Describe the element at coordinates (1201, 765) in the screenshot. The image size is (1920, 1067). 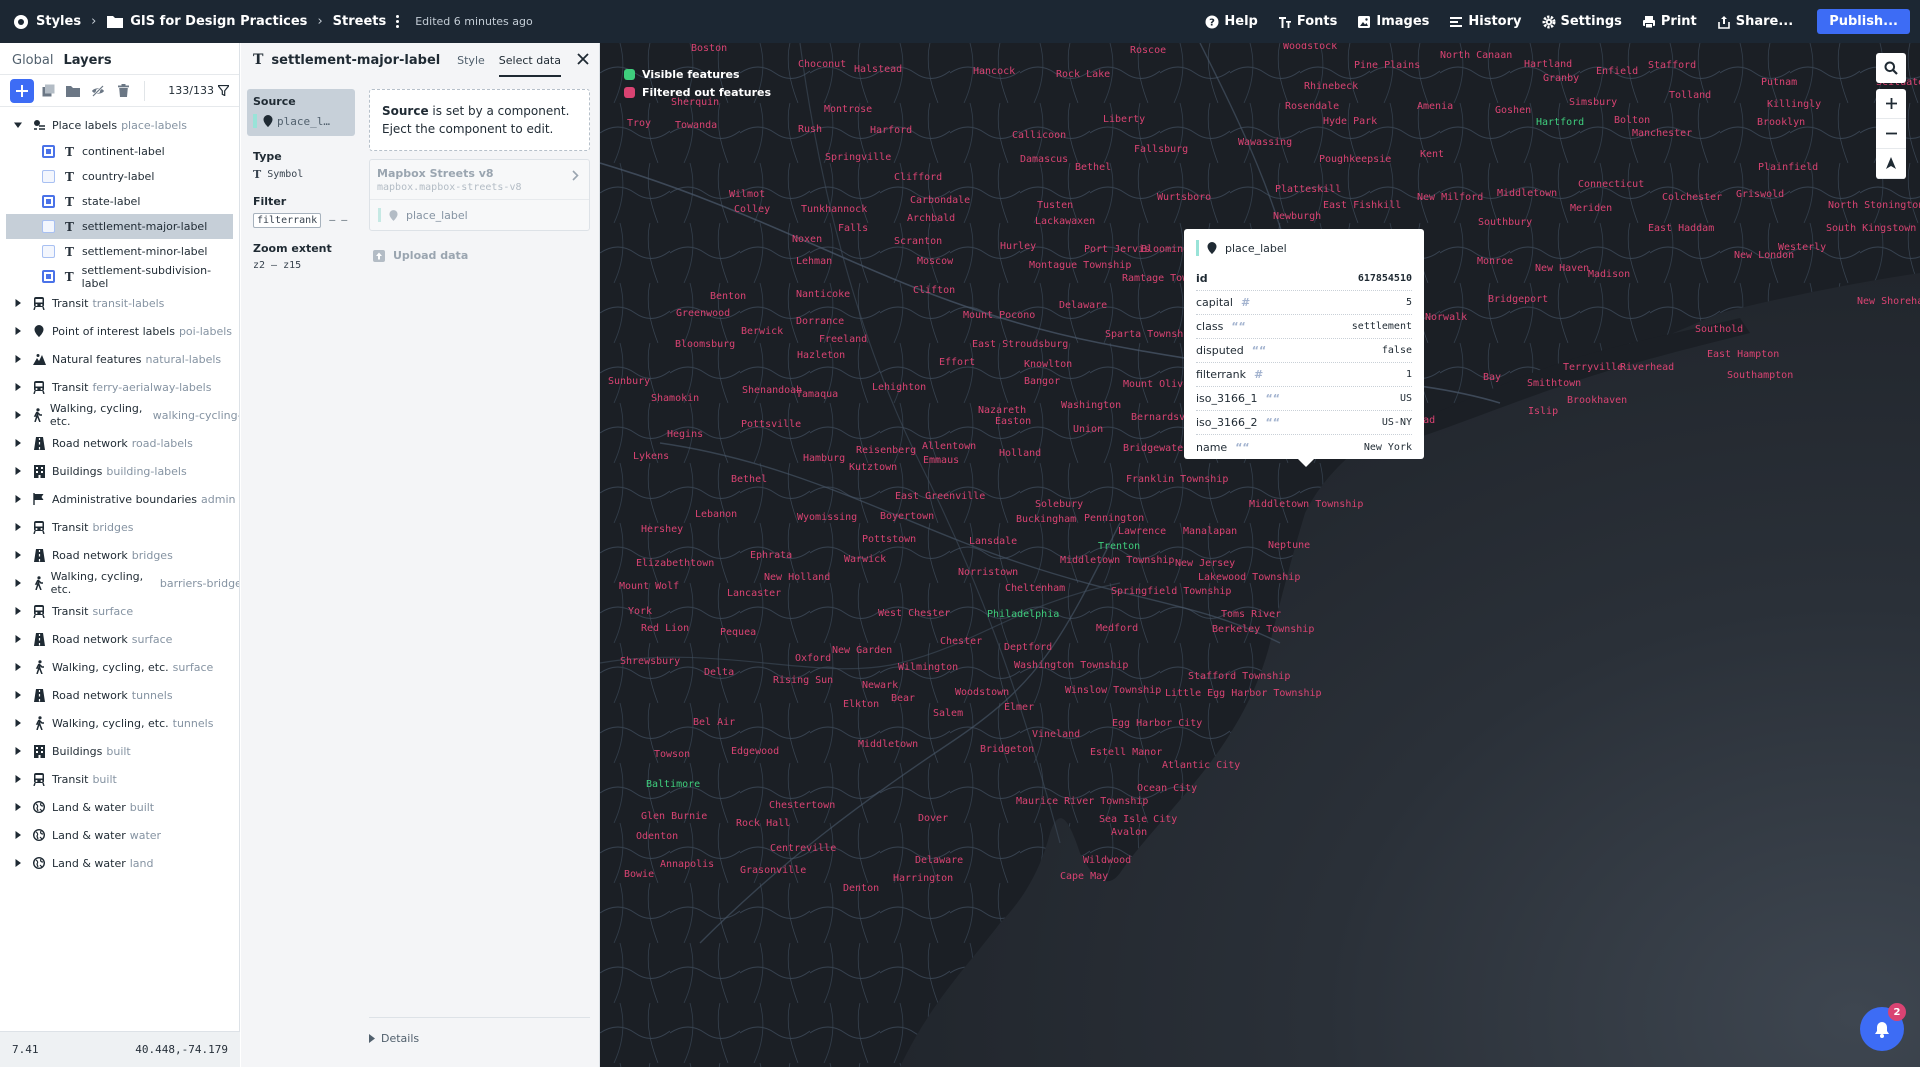
I see `map-place-label: Atlantic City` at that location.